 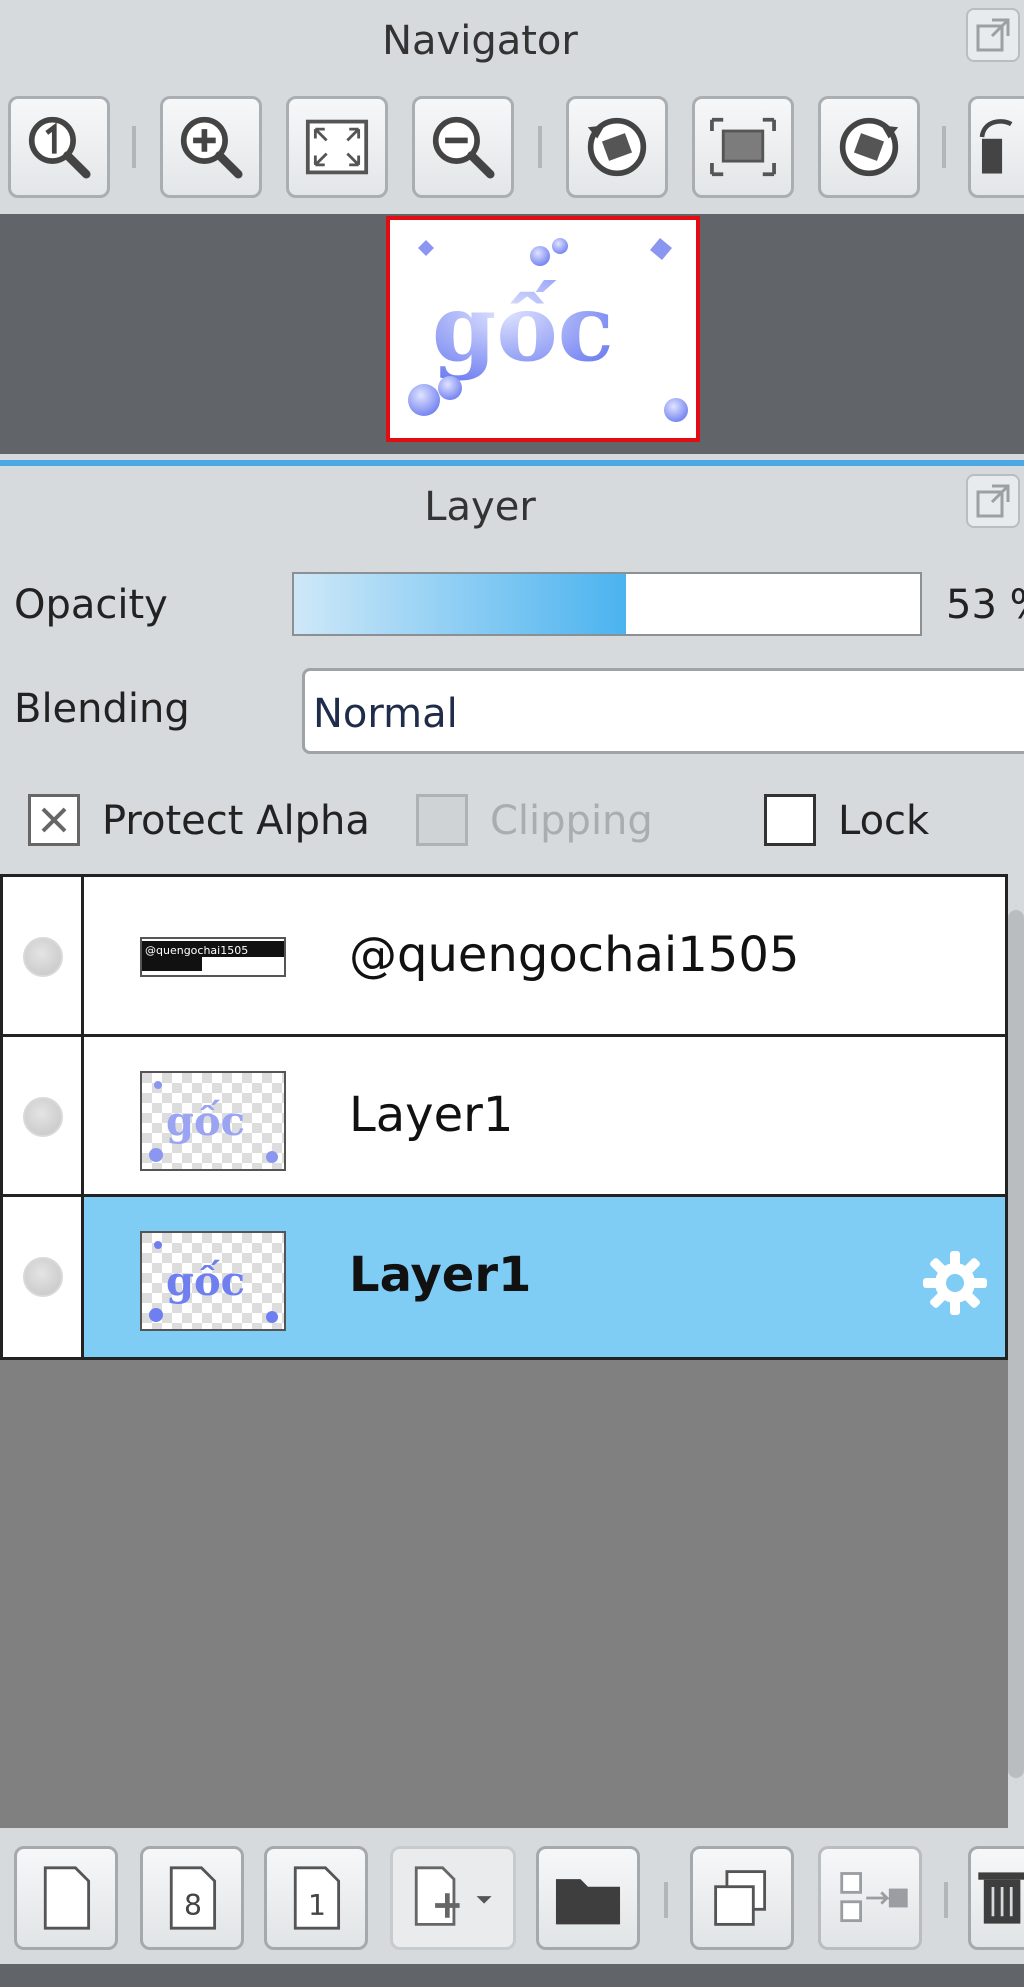 I want to click on zoom-actual-size-icon, so click(x=59, y=147).